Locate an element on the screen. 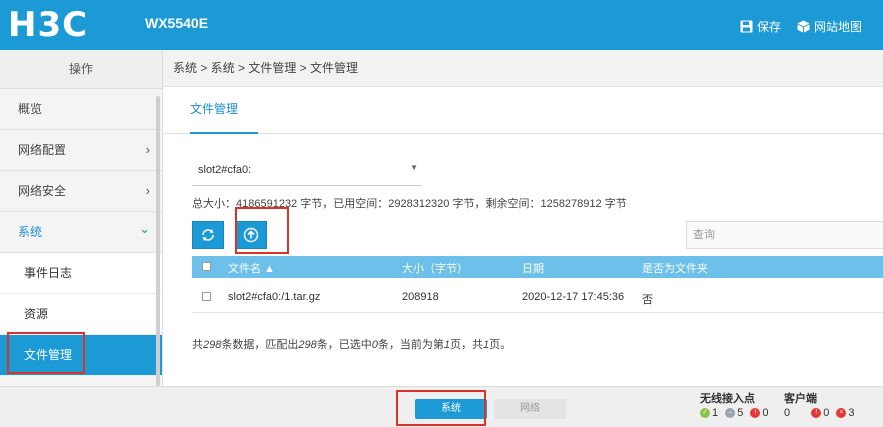  column-header-date: 日期 is located at coordinates (533, 268).